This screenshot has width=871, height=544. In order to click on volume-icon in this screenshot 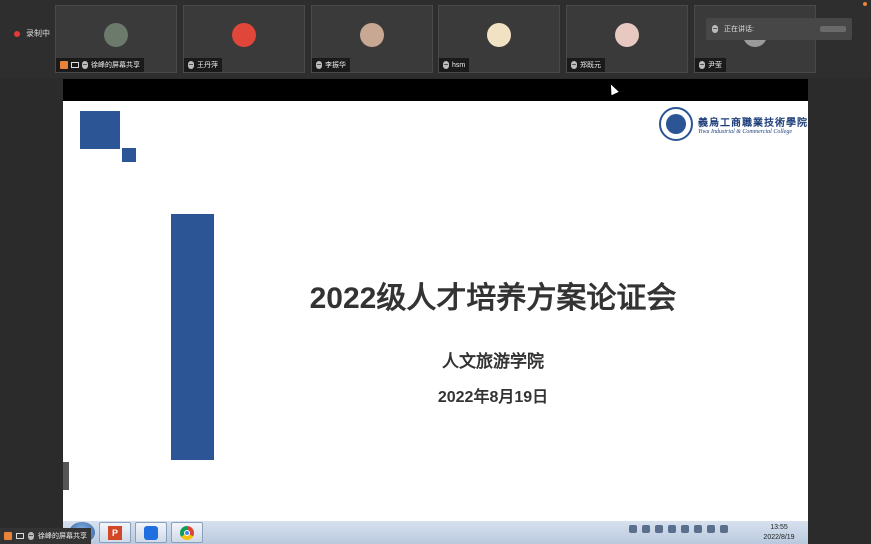, I will do `click(724, 529)`.